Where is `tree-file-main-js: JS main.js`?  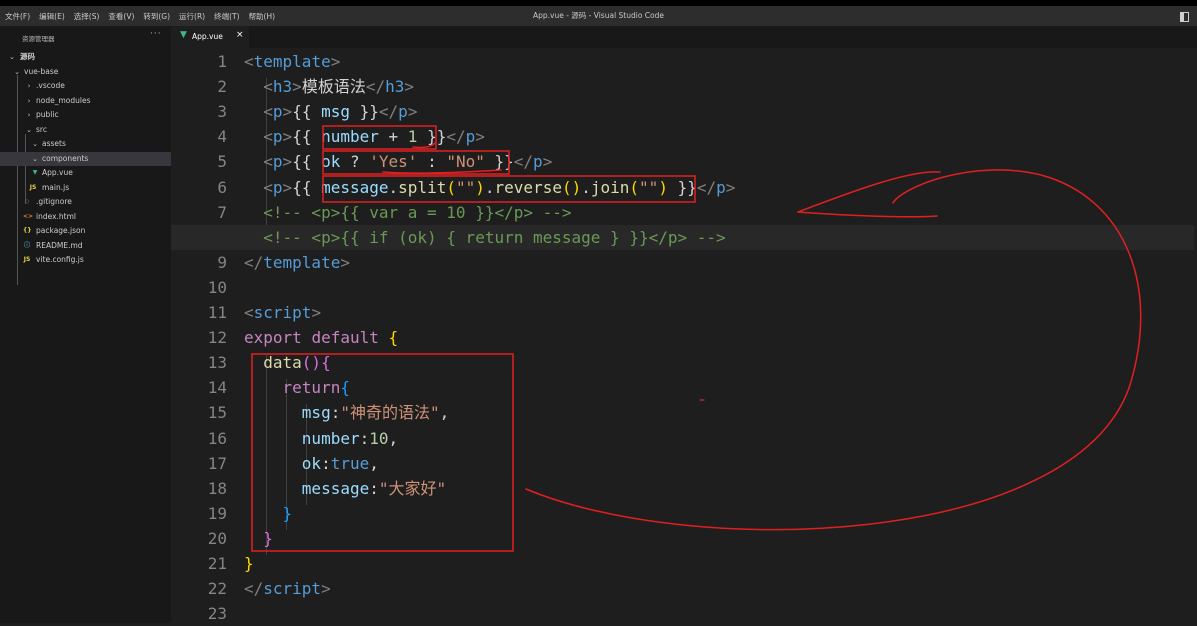 tree-file-main-js: JS main.js is located at coordinates (85, 188).